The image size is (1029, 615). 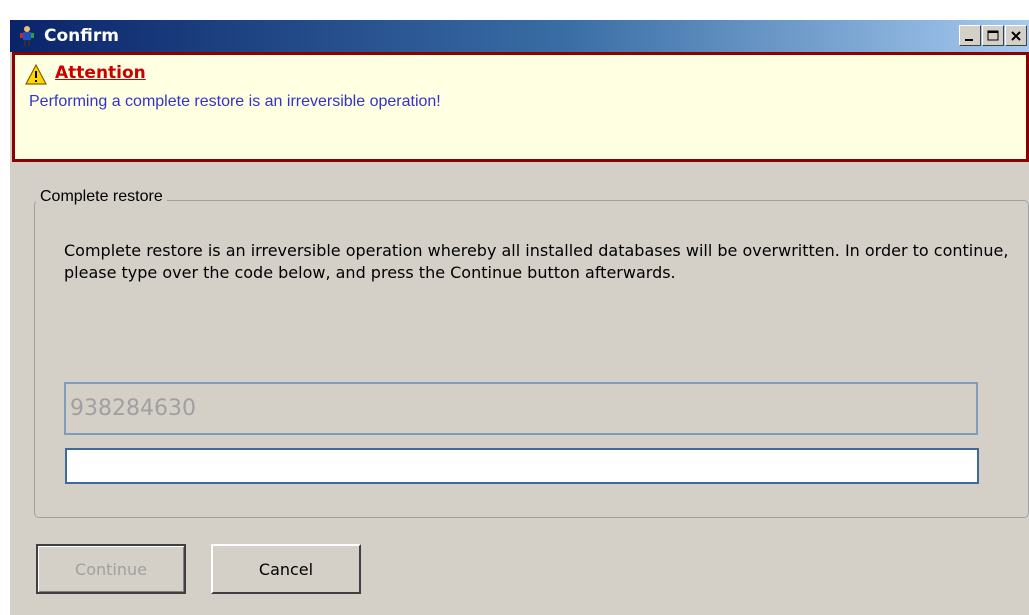 I want to click on close-button, so click(x=1016, y=35).